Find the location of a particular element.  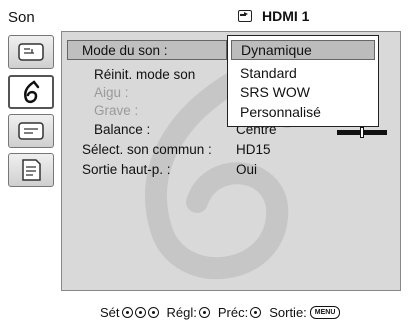

setting-value: HD15 is located at coordinates (253, 149).